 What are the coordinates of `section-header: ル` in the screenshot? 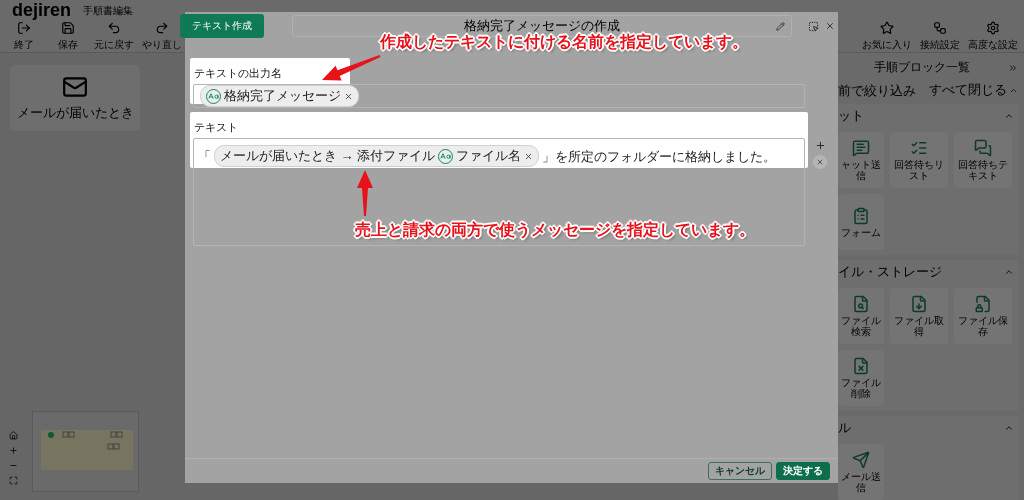 It's located at (928, 428).